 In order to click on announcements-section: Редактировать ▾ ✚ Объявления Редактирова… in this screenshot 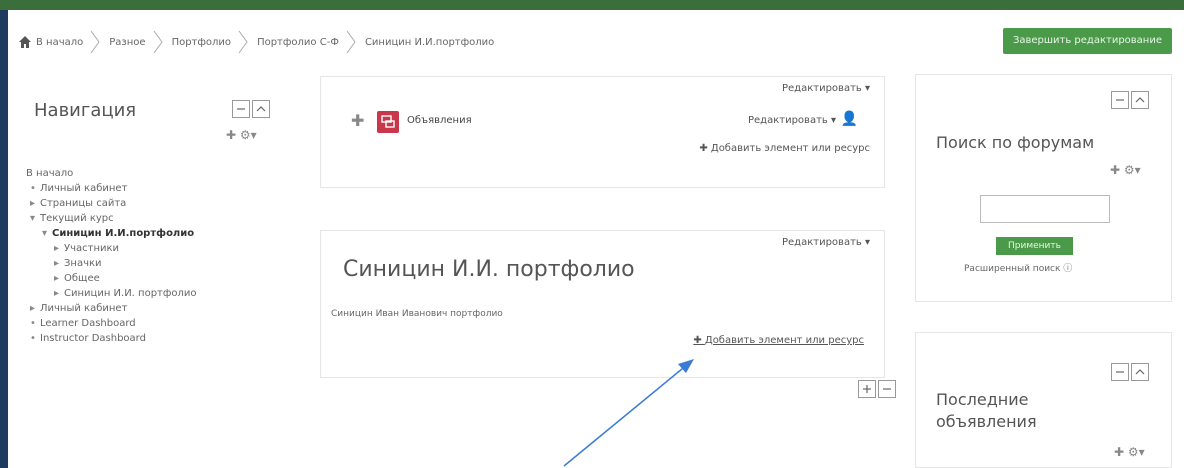, I will do `click(602, 132)`.